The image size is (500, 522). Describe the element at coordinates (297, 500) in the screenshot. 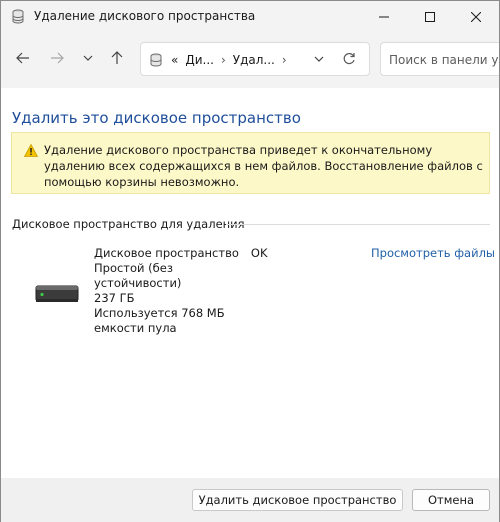

I see `delete-space-button: Удалить дисковое пространство` at that location.